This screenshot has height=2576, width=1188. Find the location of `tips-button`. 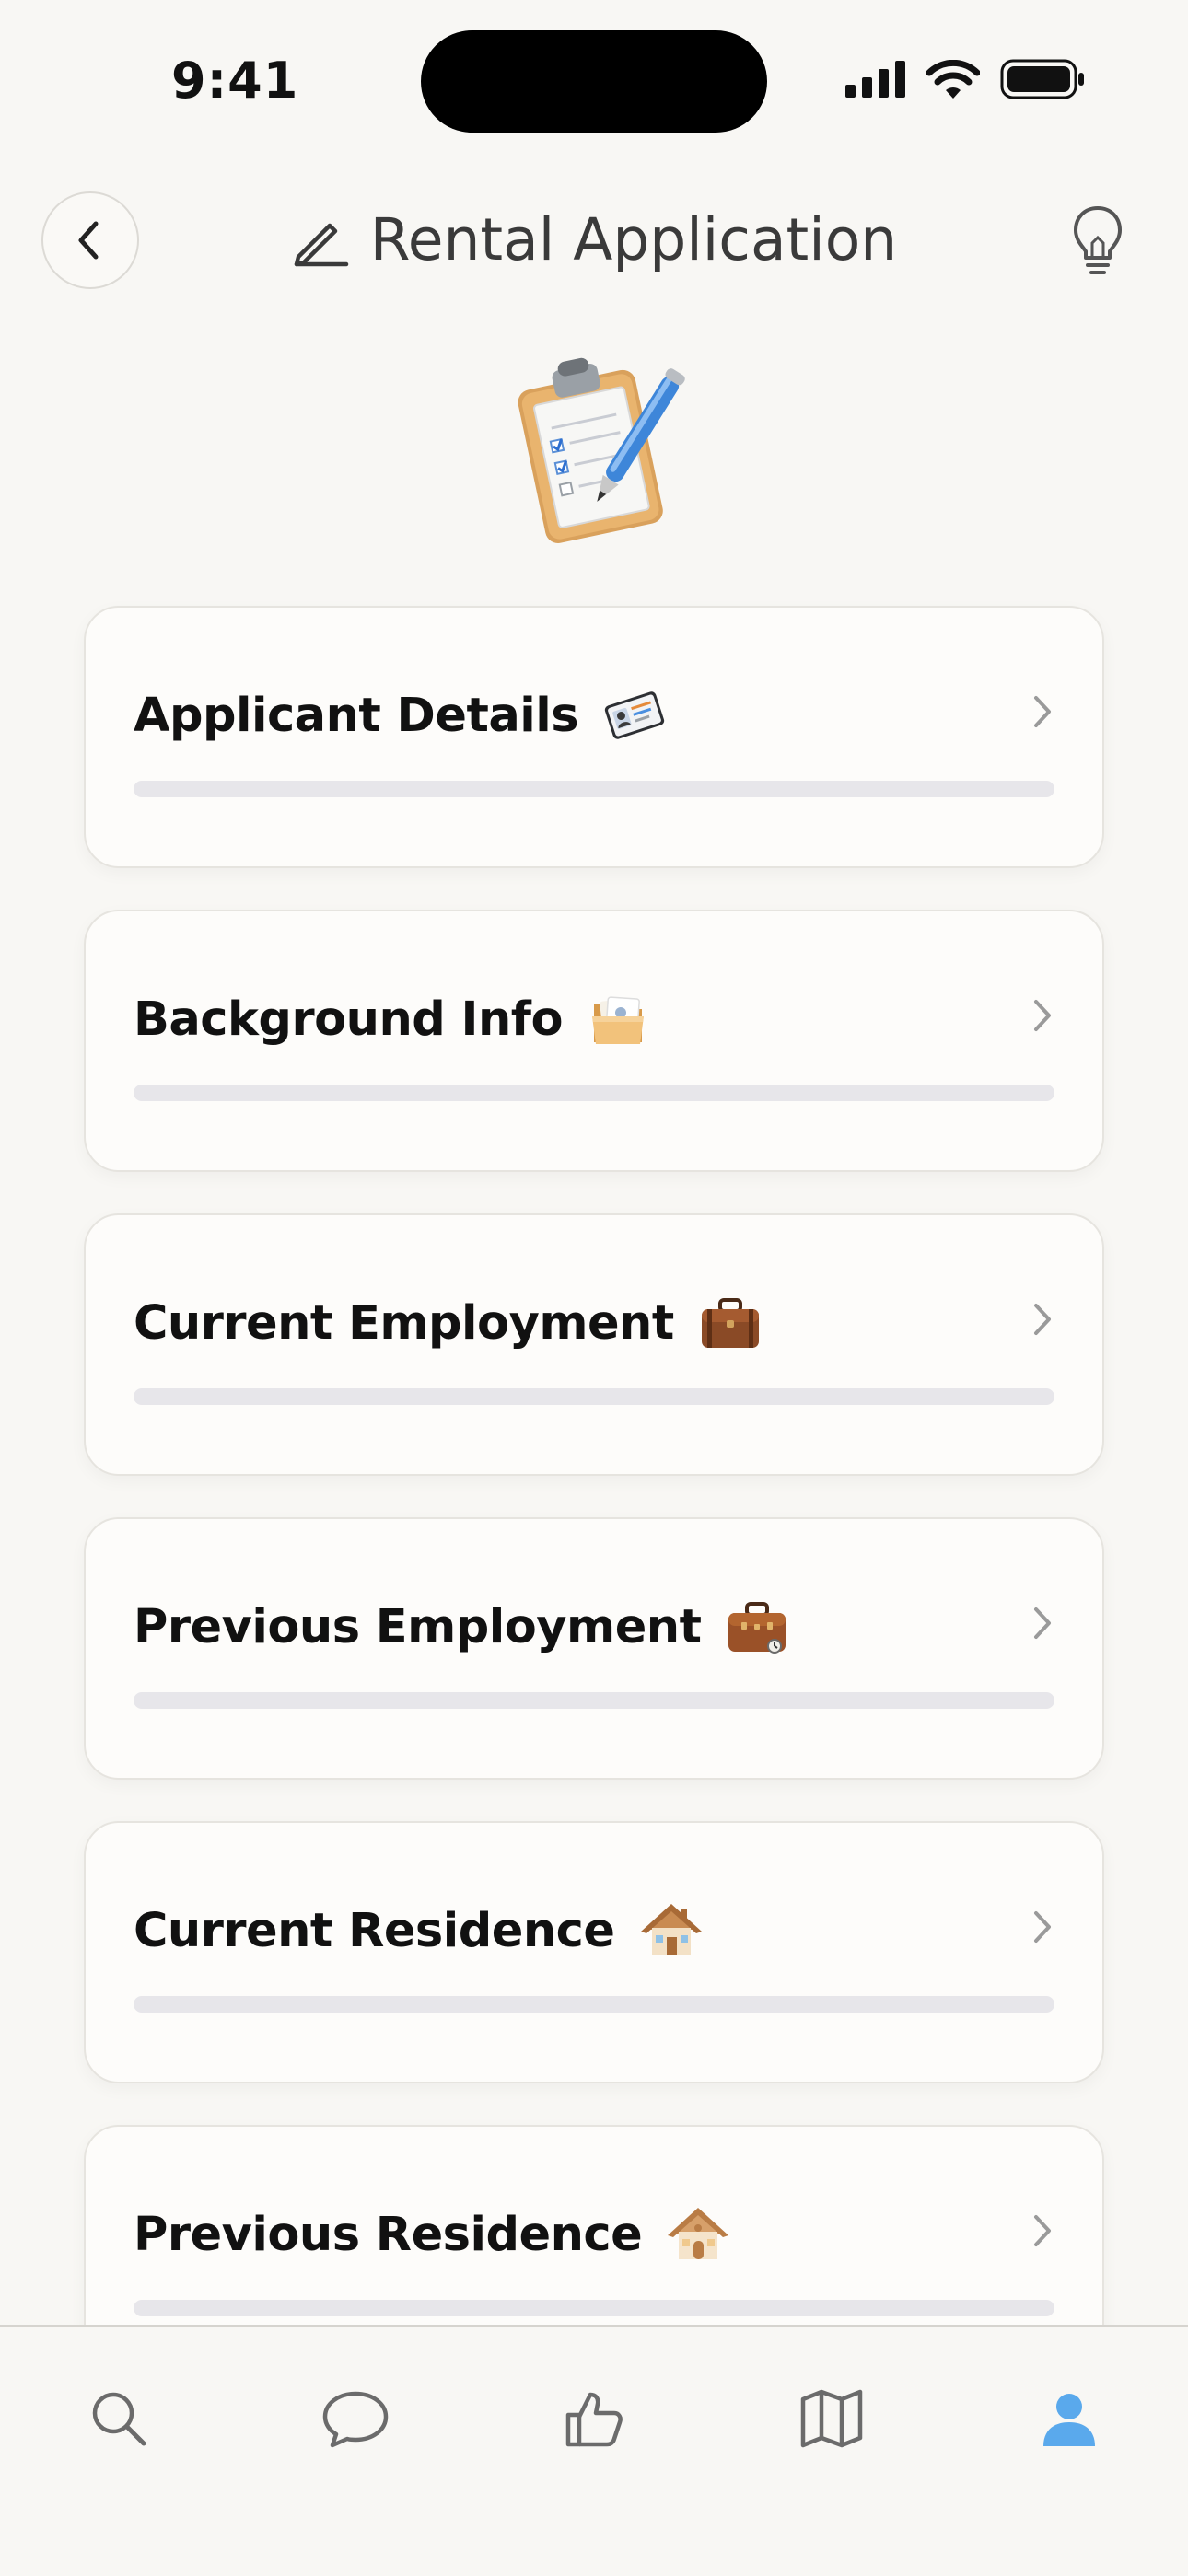

tips-button is located at coordinates (1098, 241).